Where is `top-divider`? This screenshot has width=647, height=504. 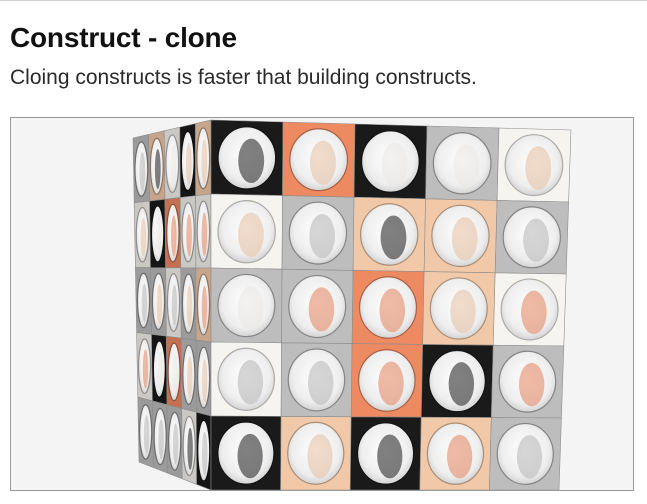
top-divider is located at coordinates (323, 0).